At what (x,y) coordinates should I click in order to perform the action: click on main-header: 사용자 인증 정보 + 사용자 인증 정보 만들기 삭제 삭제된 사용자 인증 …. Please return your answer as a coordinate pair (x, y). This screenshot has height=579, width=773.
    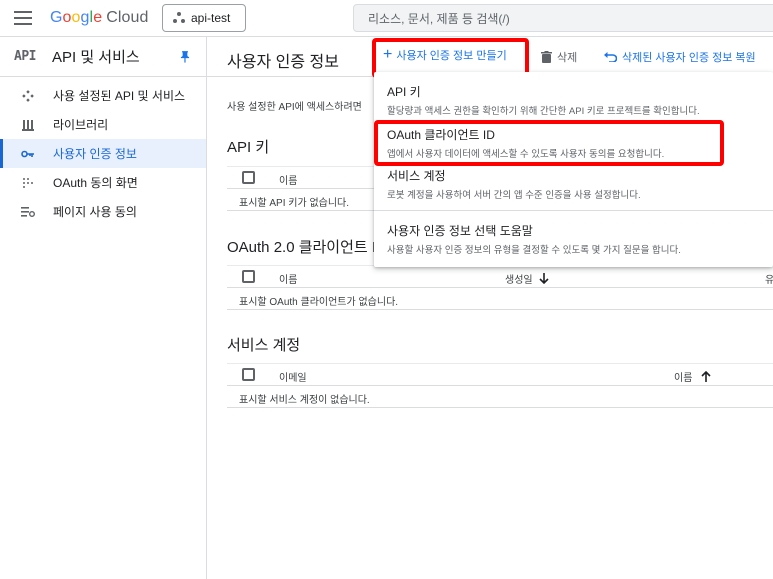
    Looking at the image, I should click on (490, 57).